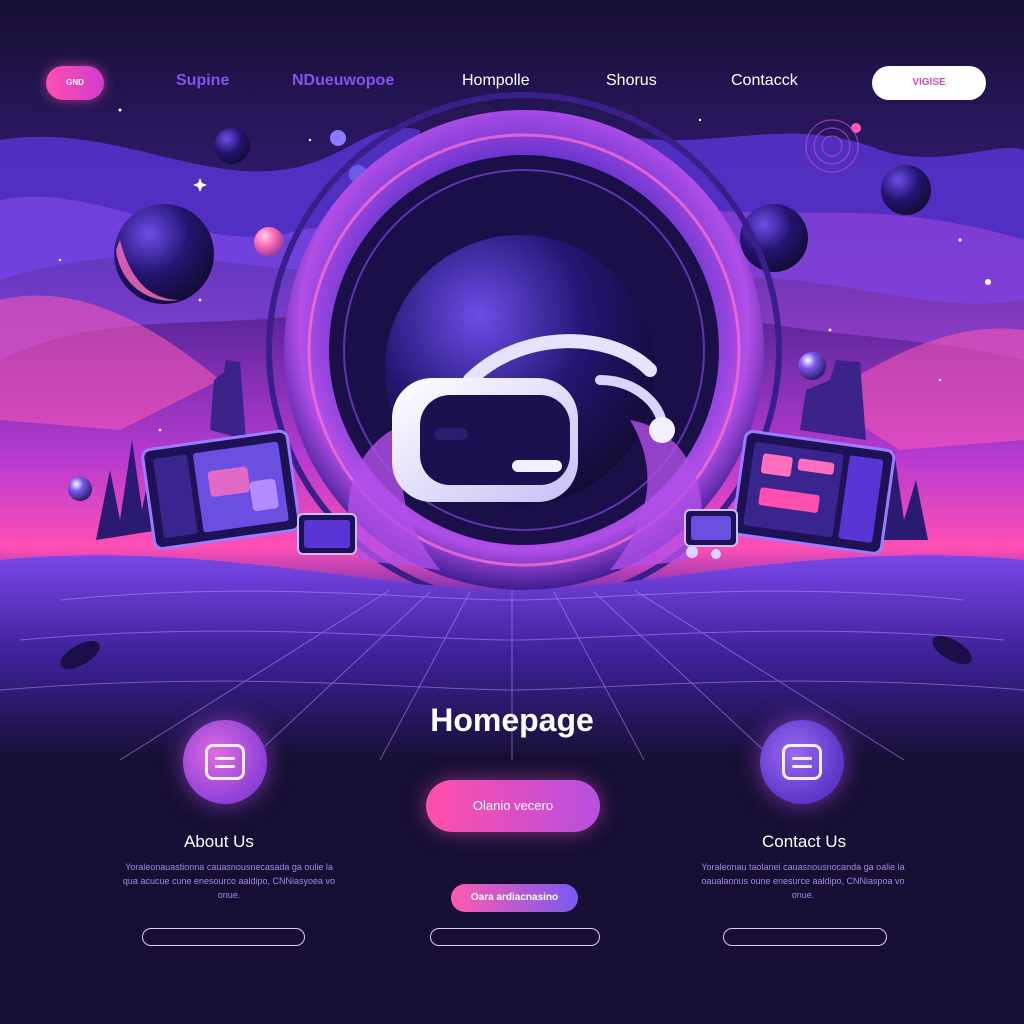 The image size is (1024, 1024). Describe the element at coordinates (75, 83) in the screenshot. I see `logo-pill-button: GND` at that location.